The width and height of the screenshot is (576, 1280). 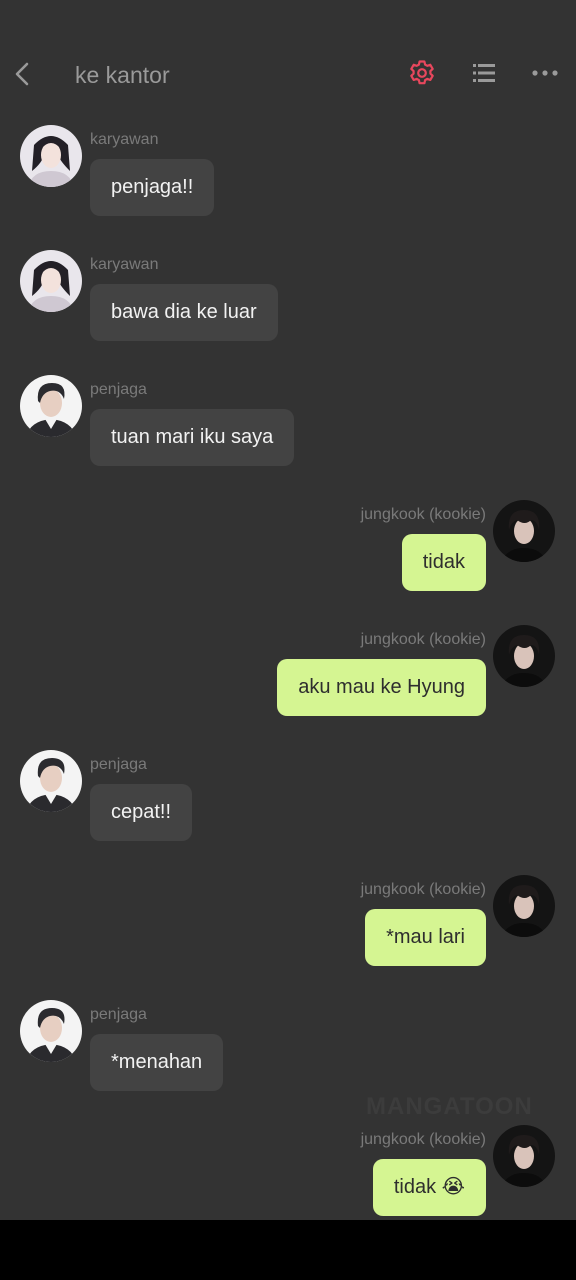 I want to click on gear-icon, so click(x=422, y=72).